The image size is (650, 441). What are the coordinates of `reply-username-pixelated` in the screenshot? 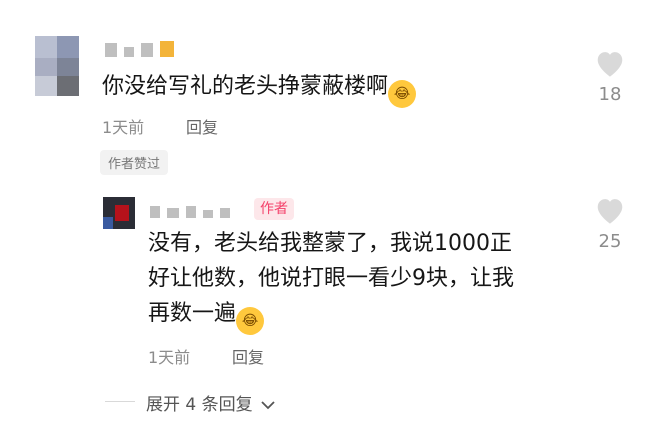 It's located at (190, 212).